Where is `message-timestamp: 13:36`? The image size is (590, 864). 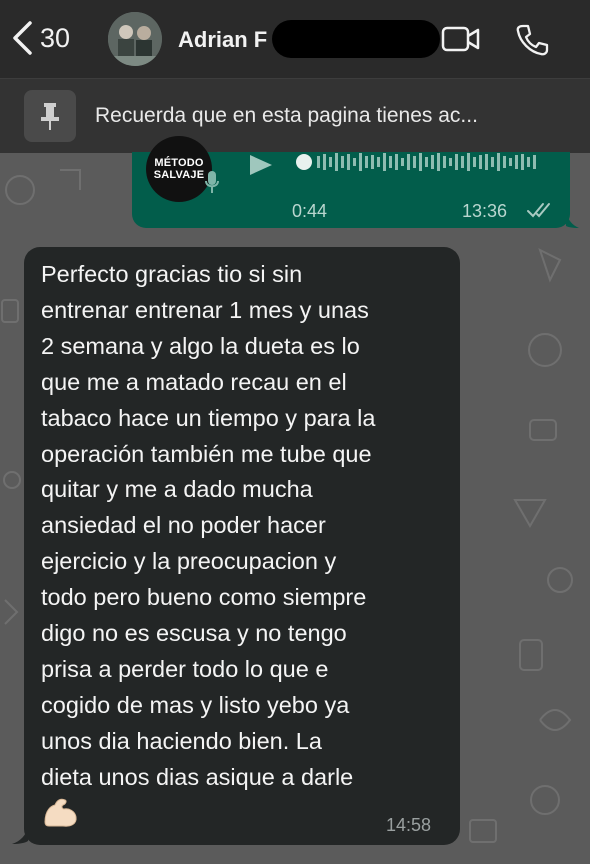 message-timestamp: 13:36 is located at coordinates (485, 211).